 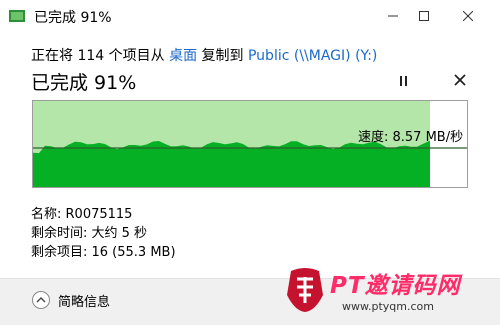 What do you see at coordinates (222, 56) in the screenshot?
I see `operation-middle: 复制到` at bounding box center [222, 56].